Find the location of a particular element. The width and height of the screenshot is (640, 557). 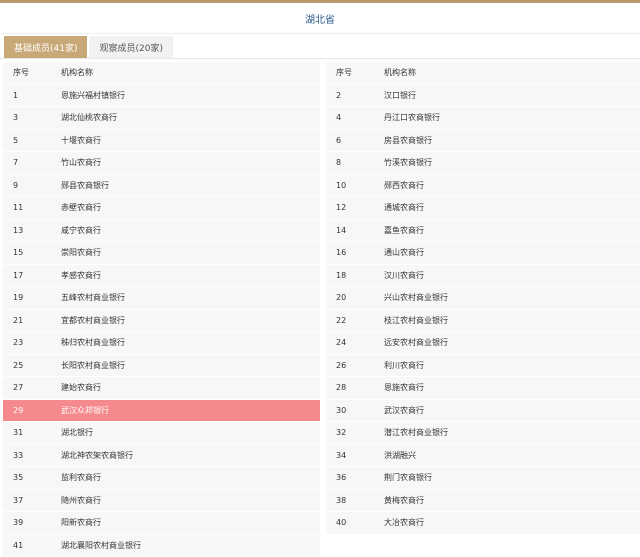

table-row: 17孝感农商行 is located at coordinates (161, 276).